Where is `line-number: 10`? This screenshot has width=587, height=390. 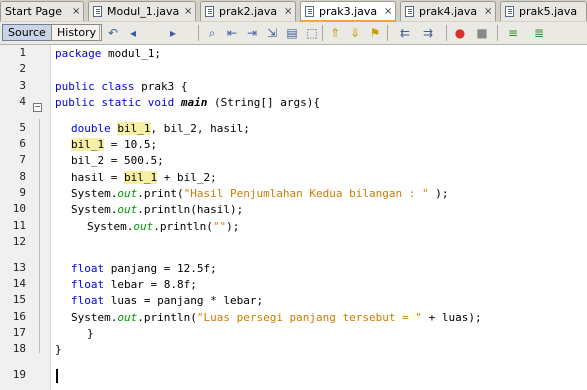 line-number: 10 is located at coordinates (19, 208).